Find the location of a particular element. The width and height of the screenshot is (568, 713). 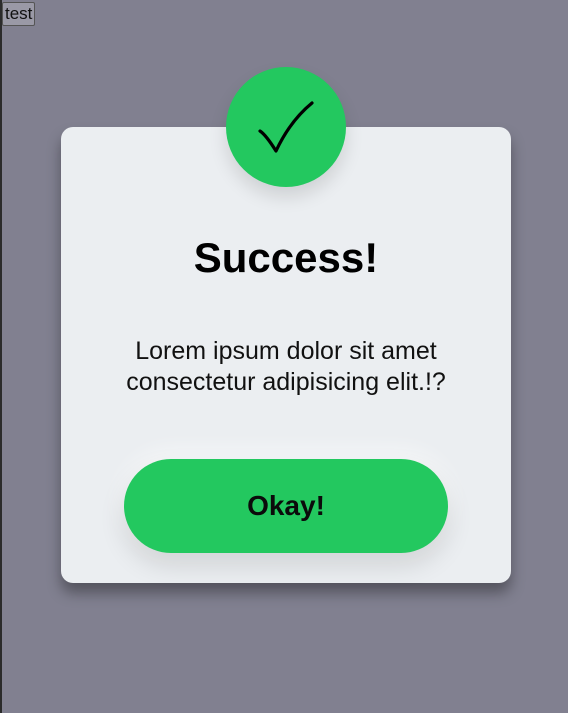

checkmark-icon is located at coordinates (286, 127).